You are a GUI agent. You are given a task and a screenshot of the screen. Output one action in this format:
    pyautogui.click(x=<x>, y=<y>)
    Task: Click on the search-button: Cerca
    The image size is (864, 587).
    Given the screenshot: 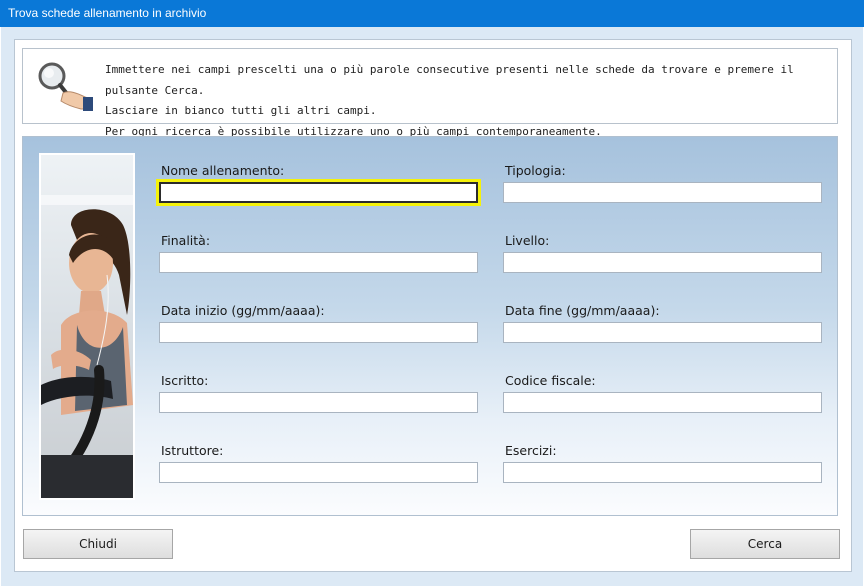 What is the action you would take?
    pyautogui.click(x=765, y=544)
    